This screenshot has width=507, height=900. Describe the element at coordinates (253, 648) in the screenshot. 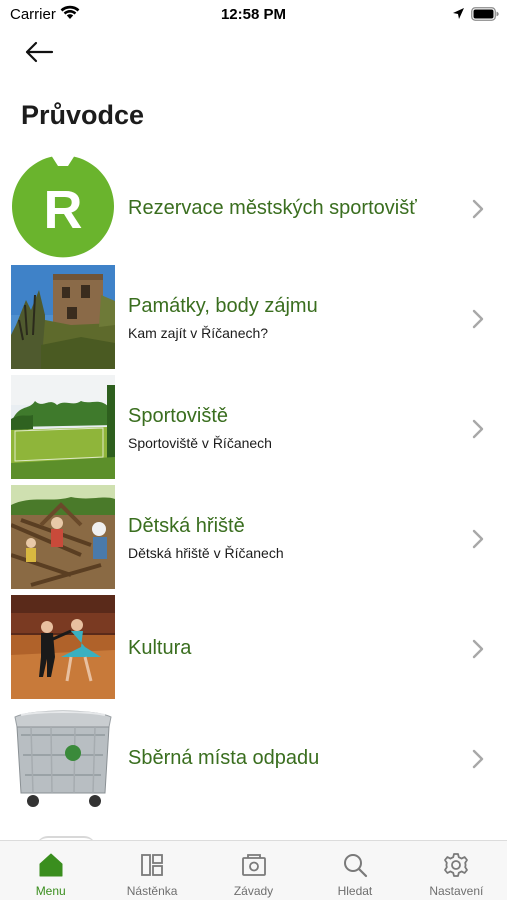

I see `list-item-kultura: Kultura` at that location.